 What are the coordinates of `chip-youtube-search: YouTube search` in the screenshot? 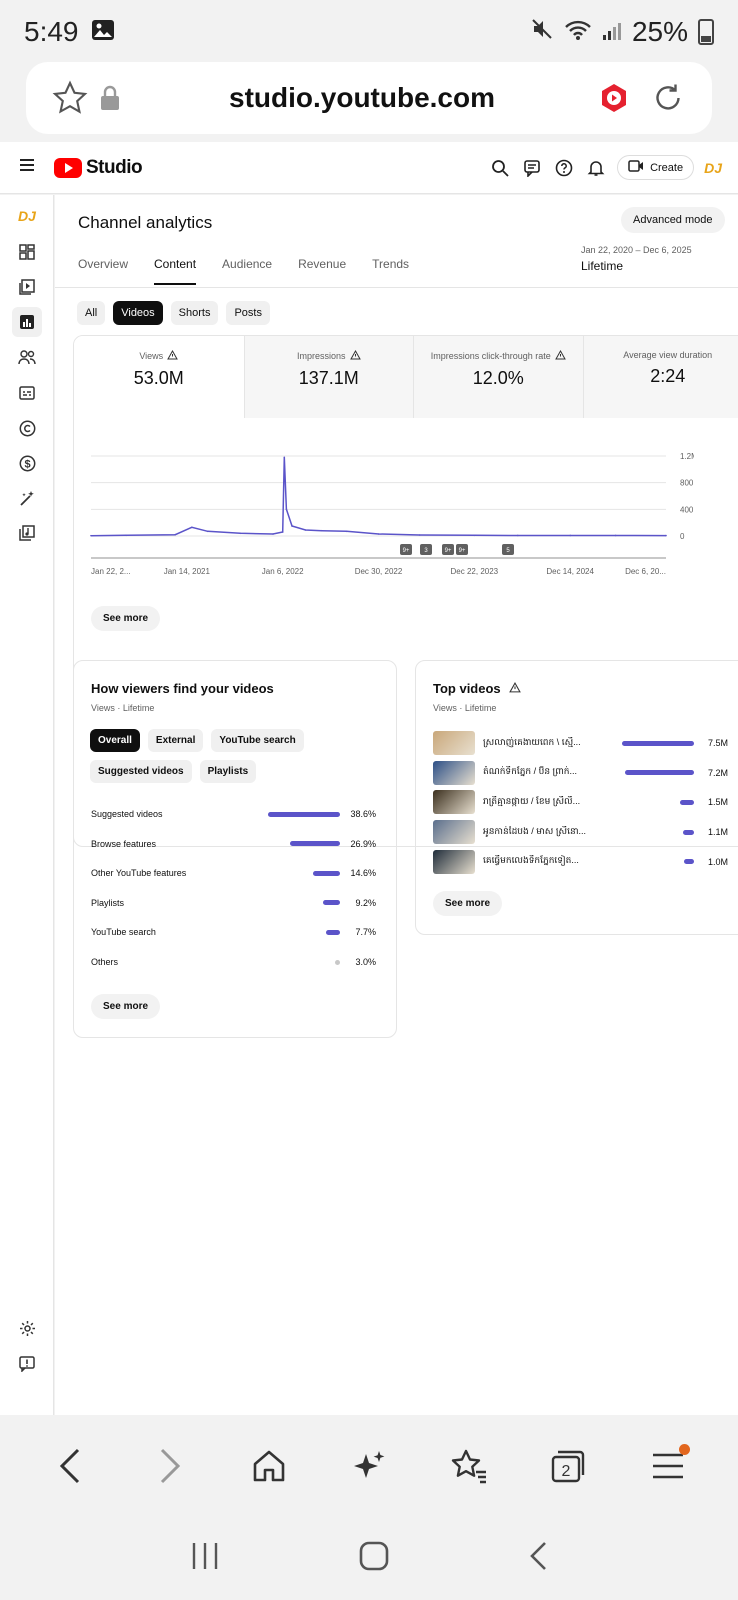 It's located at (257, 740).